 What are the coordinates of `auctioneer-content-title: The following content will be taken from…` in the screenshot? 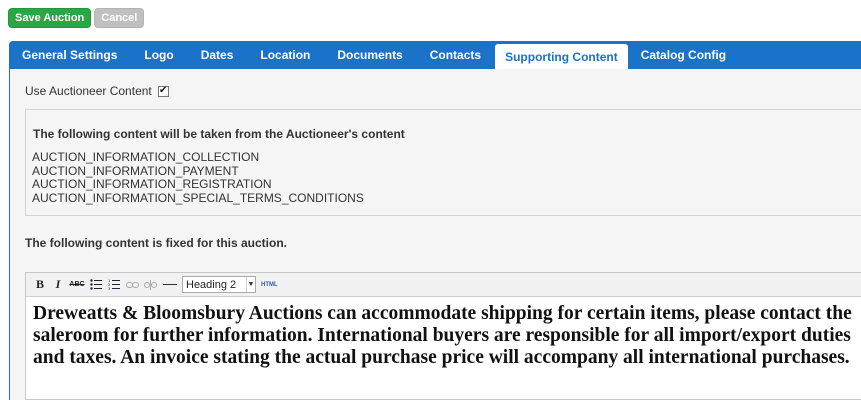 It's located at (219, 134).